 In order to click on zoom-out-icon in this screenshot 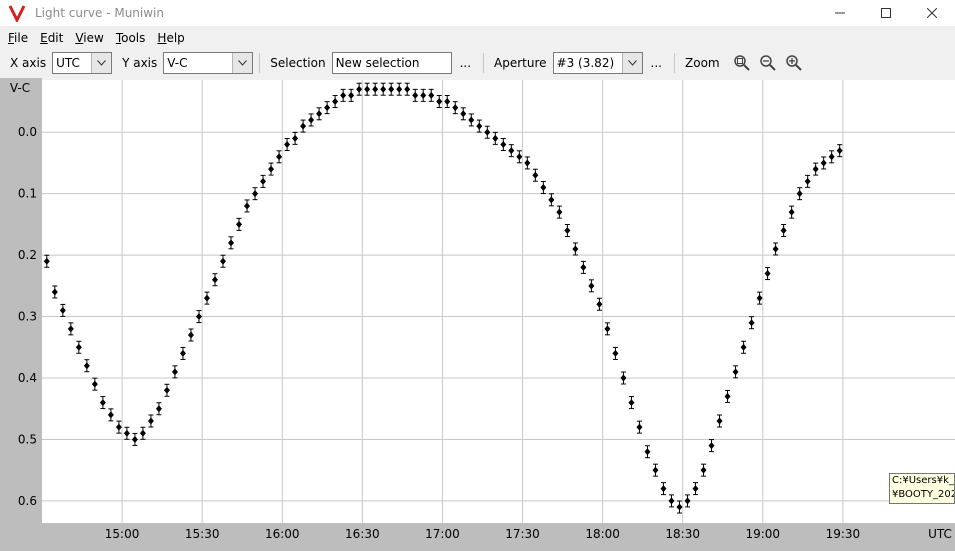, I will do `click(768, 63)`.